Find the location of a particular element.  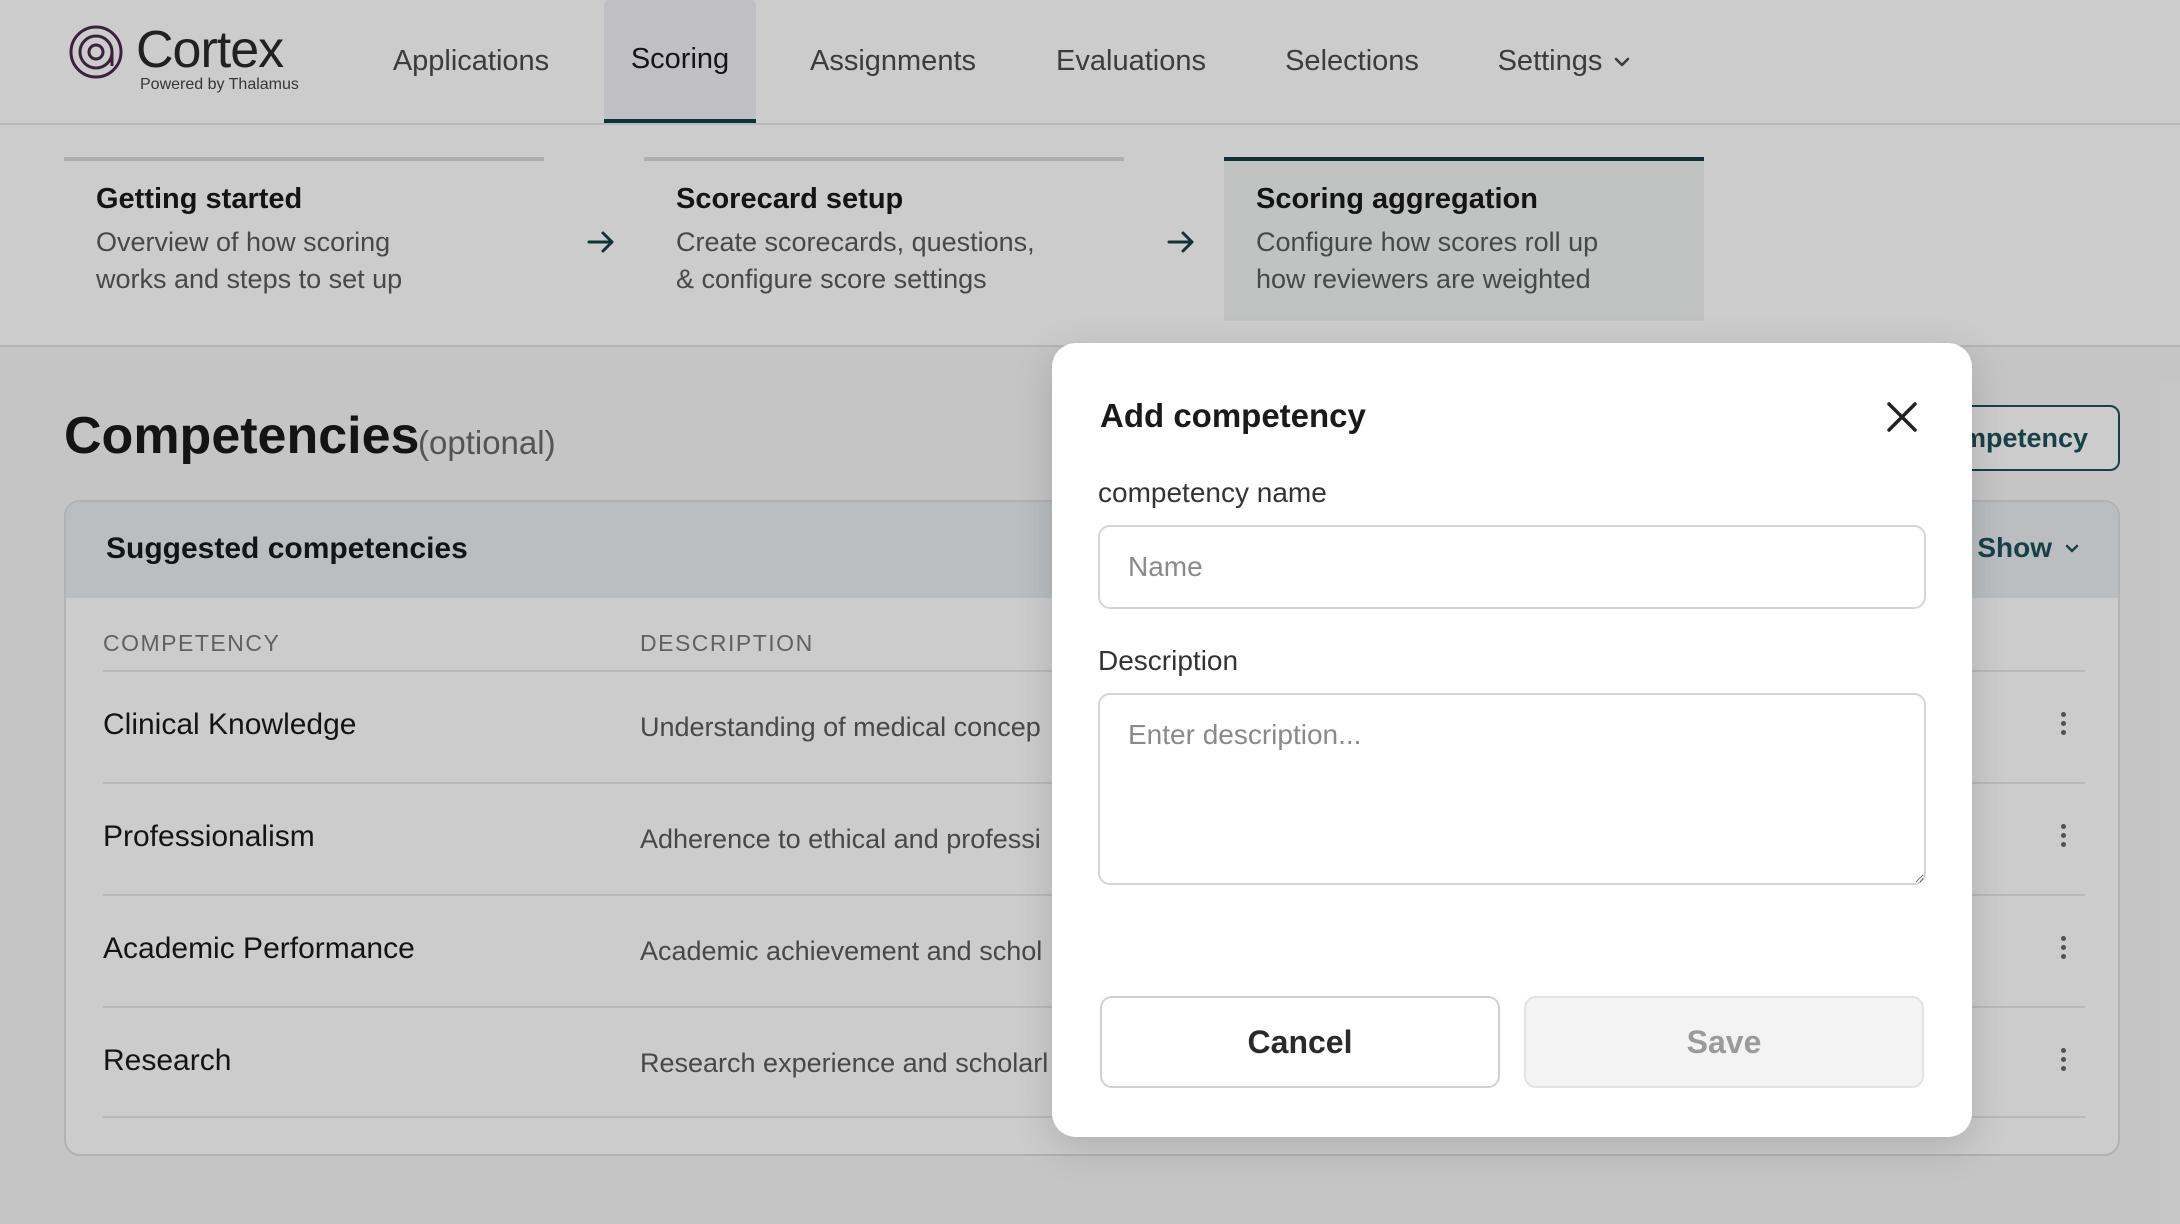

save-button: Save is located at coordinates (1724, 1042).